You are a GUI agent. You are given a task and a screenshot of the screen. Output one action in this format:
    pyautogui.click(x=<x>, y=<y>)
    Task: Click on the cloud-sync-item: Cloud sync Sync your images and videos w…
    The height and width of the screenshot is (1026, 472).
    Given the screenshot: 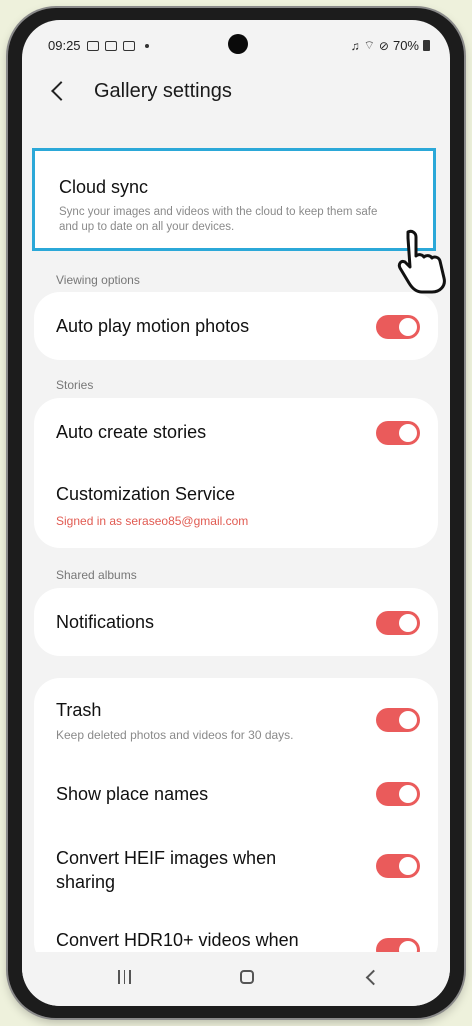 What is the action you would take?
    pyautogui.click(x=234, y=199)
    